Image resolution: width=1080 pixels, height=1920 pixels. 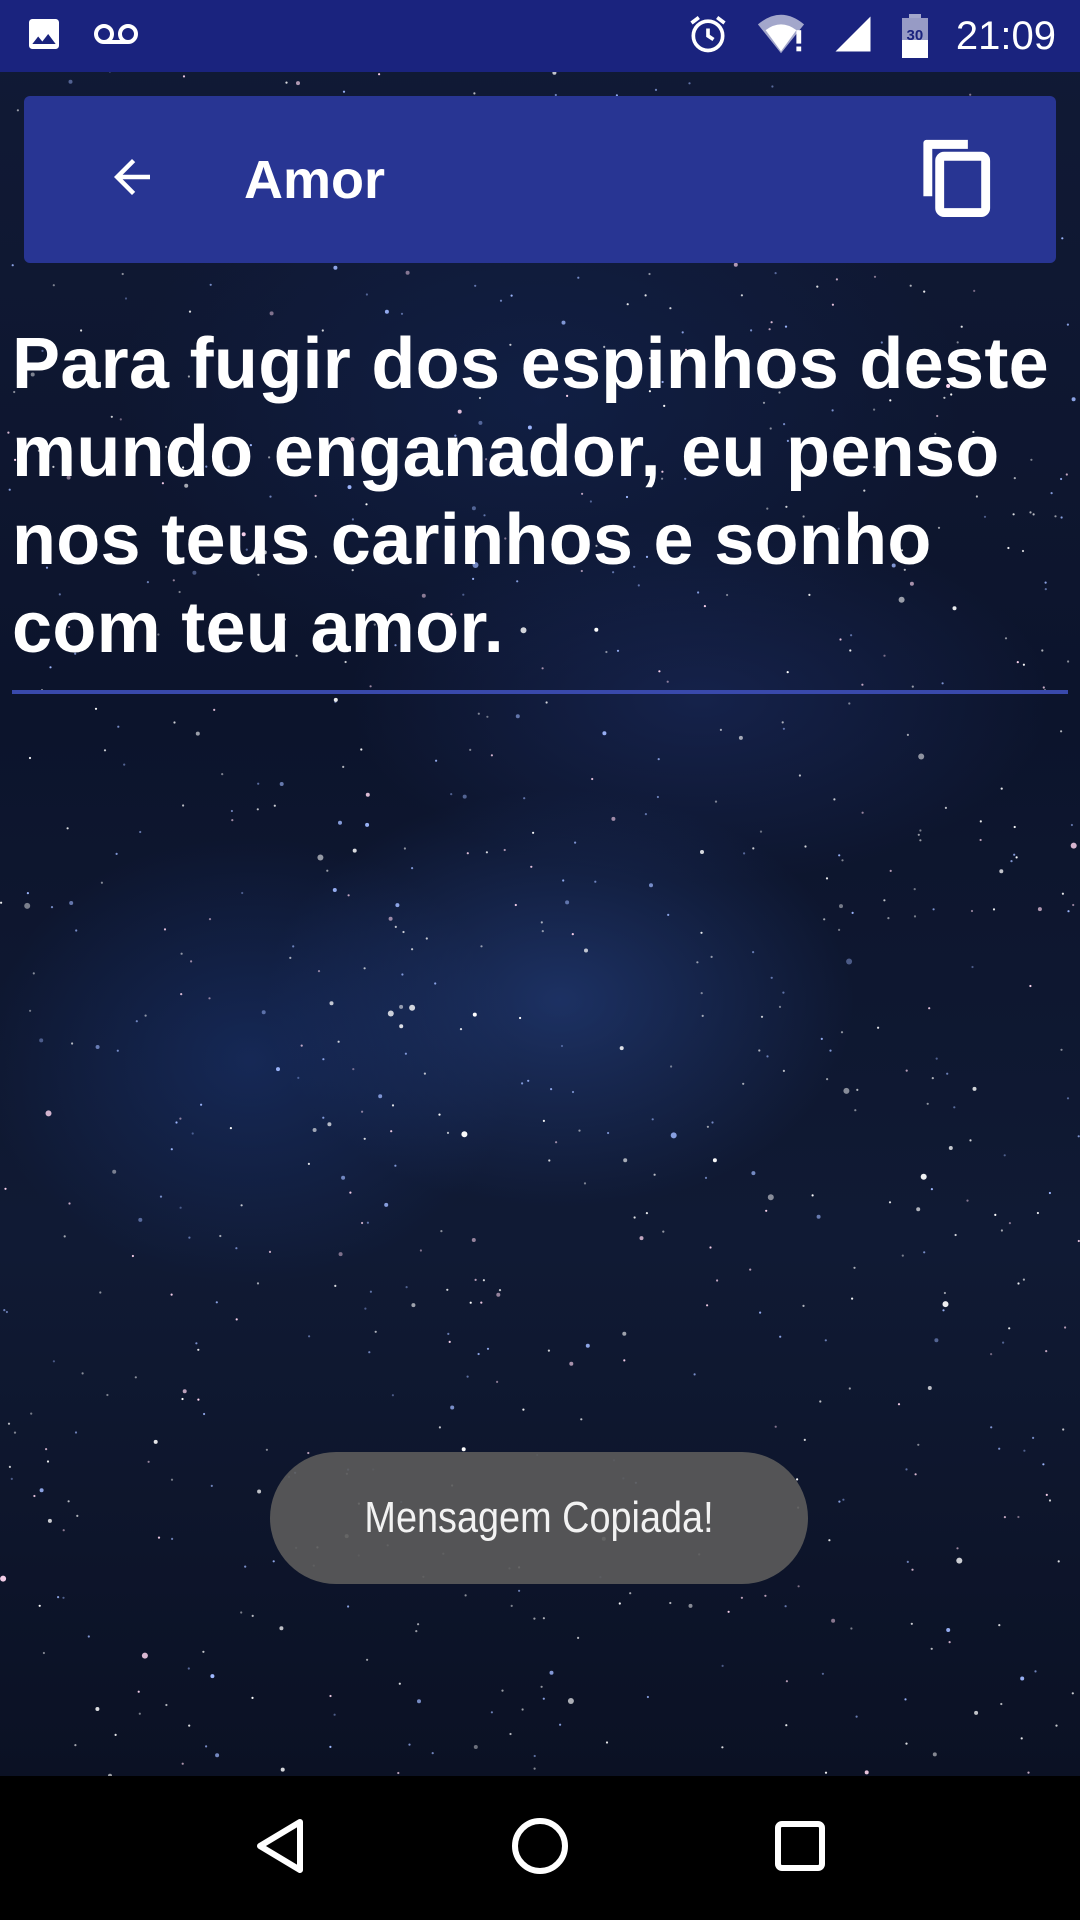 What do you see at coordinates (132, 180) in the screenshot?
I see `back-button` at bounding box center [132, 180].